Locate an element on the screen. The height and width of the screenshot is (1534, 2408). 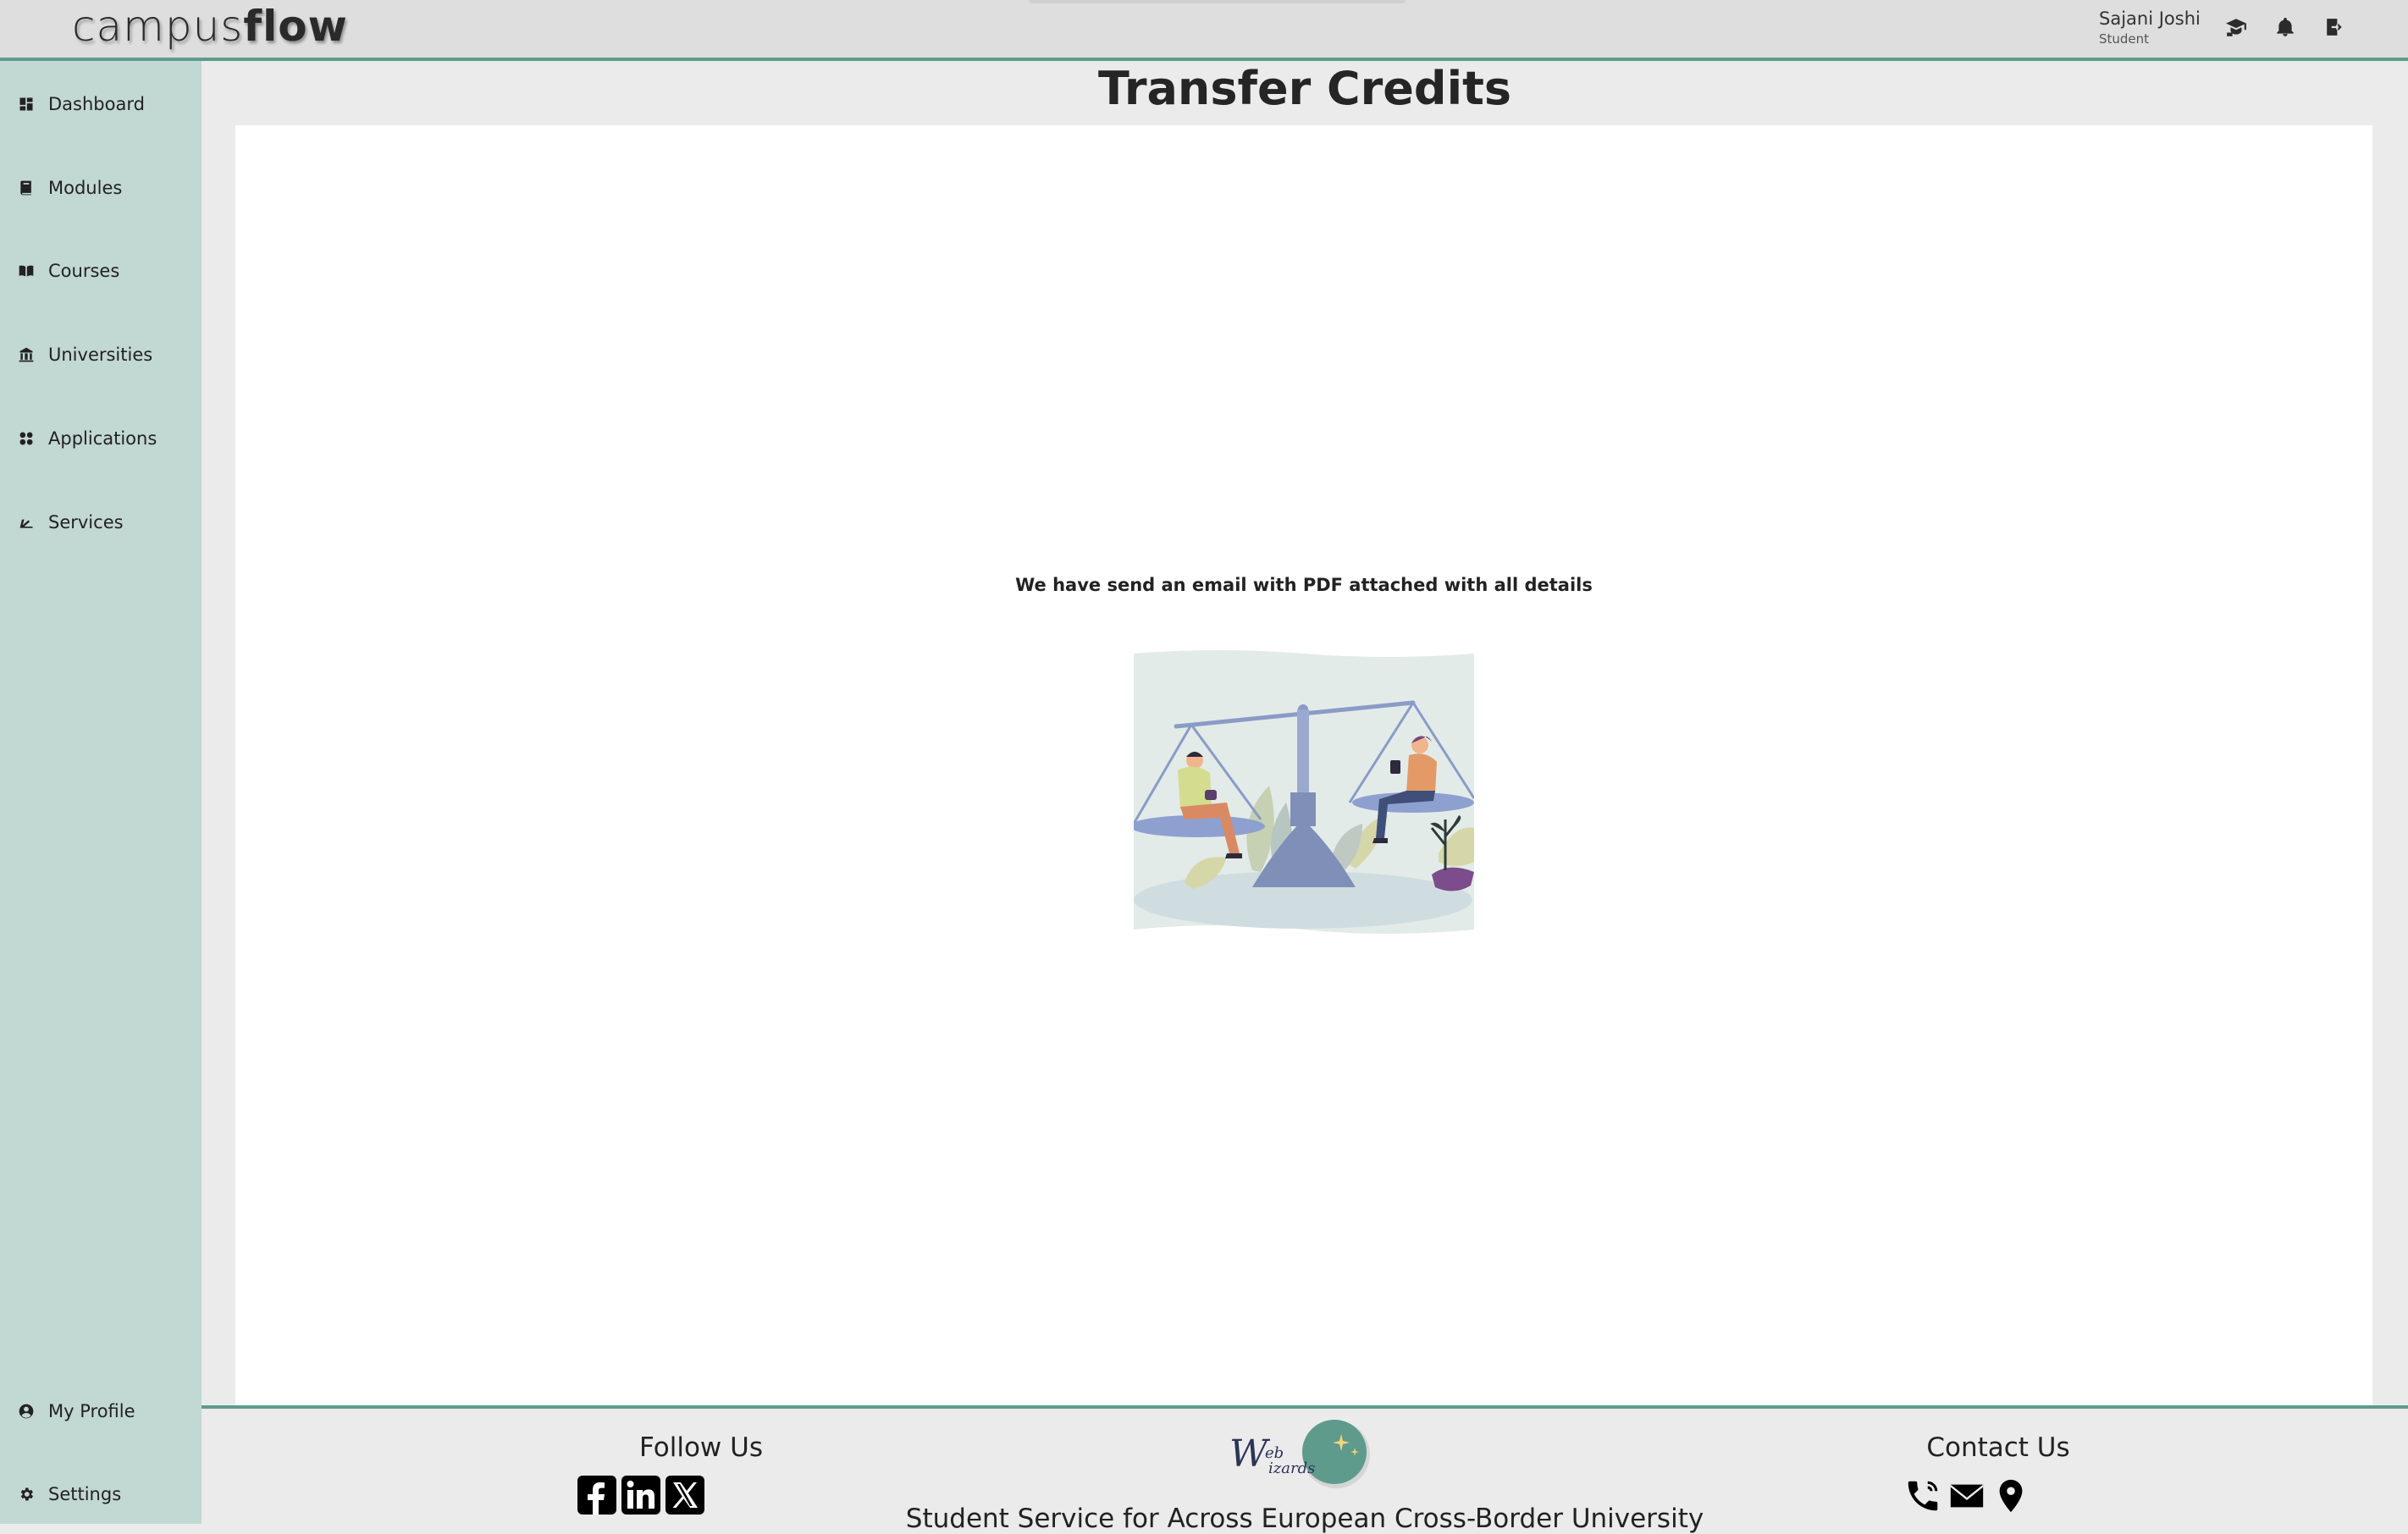
sidebar-item-settings: Settings is located at coordinates (101, 1494).